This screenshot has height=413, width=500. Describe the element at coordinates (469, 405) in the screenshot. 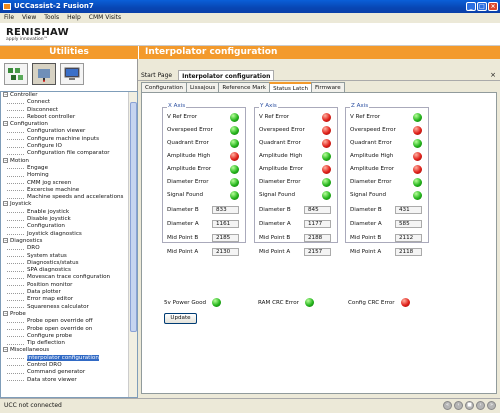

I see `nav-stop-icon: ■` at that location.